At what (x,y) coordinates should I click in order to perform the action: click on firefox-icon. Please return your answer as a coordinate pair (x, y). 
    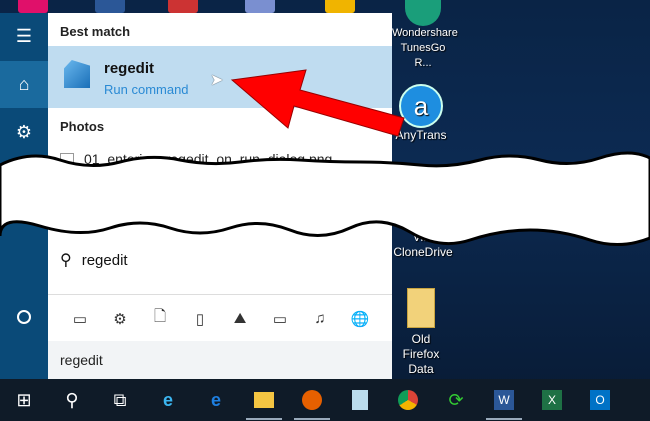
    Looking at the image, I should click on (312, 400).